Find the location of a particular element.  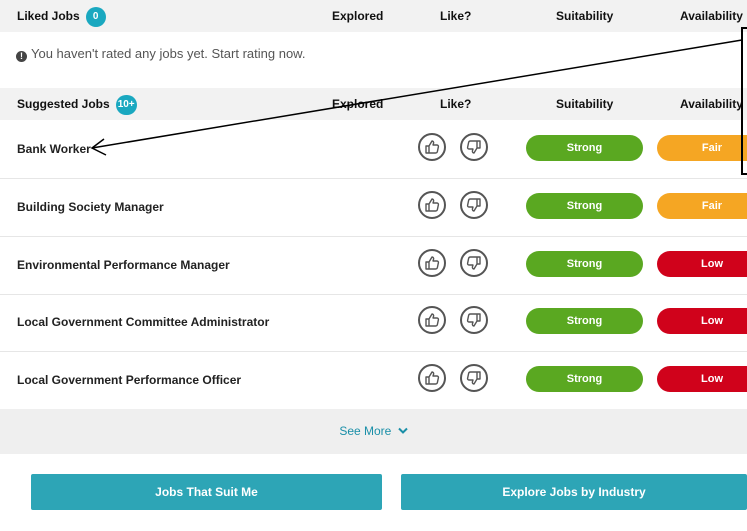

liked-jobs-title: Liked Jobs 0 is located at coordinates (61, 16).